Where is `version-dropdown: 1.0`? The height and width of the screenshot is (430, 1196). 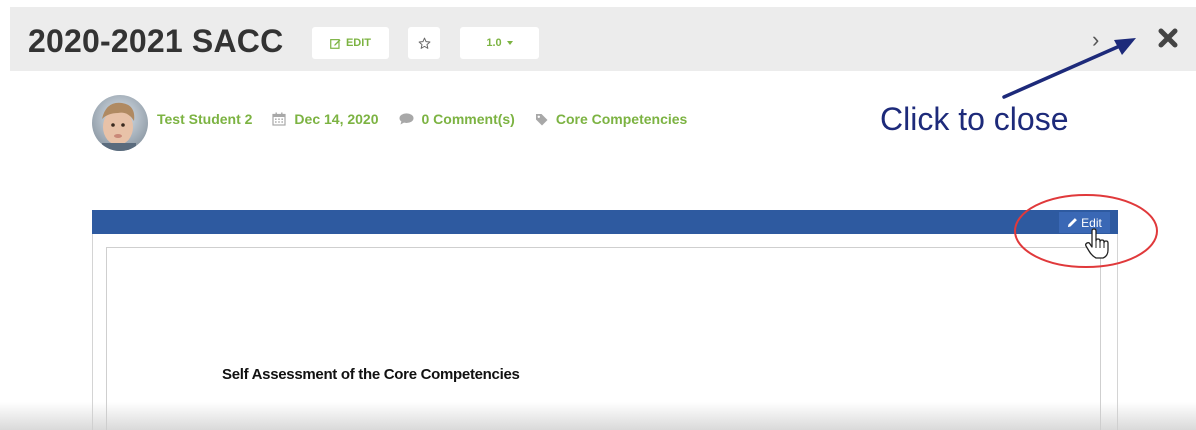 version-dropdown: 1.0 is located at coordinates (499, 43).